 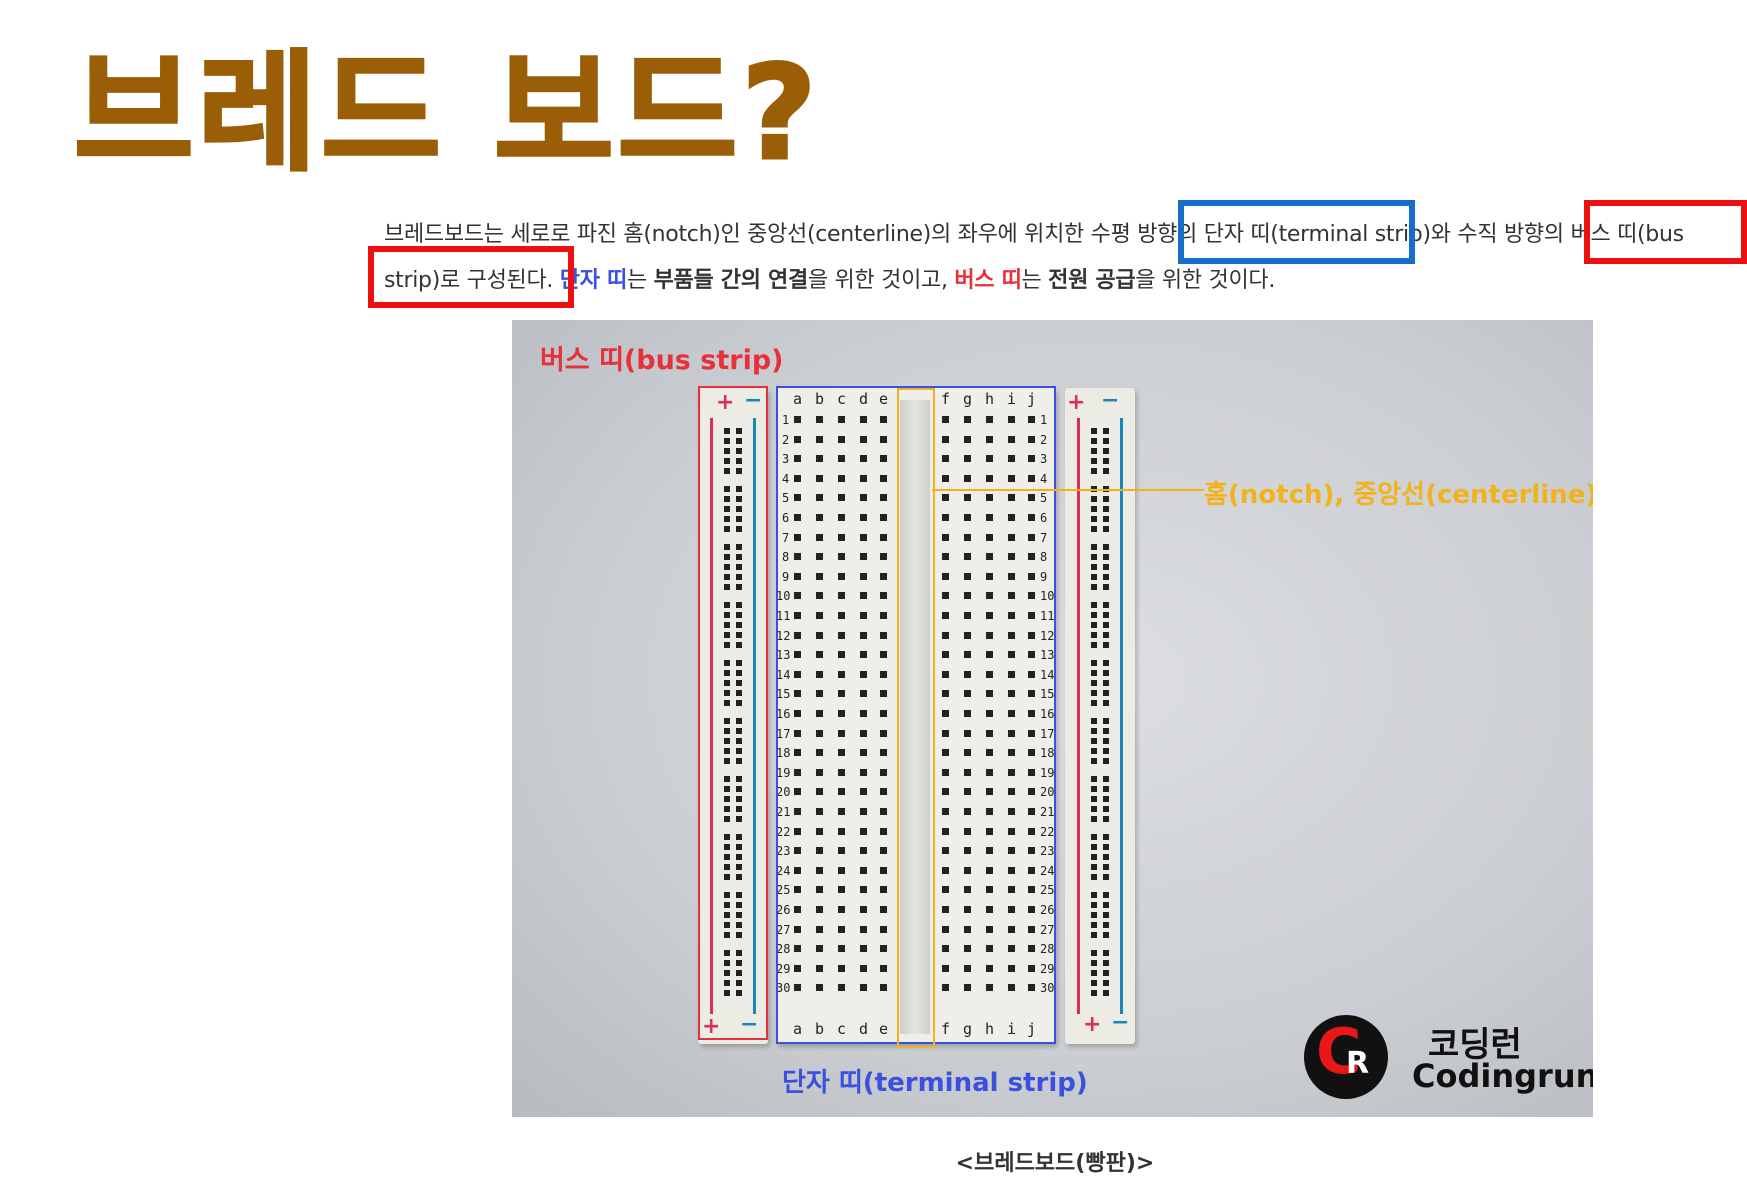 I want to click on para-bus-strip-emph: 버스 띠, so click(x=988, y=280).